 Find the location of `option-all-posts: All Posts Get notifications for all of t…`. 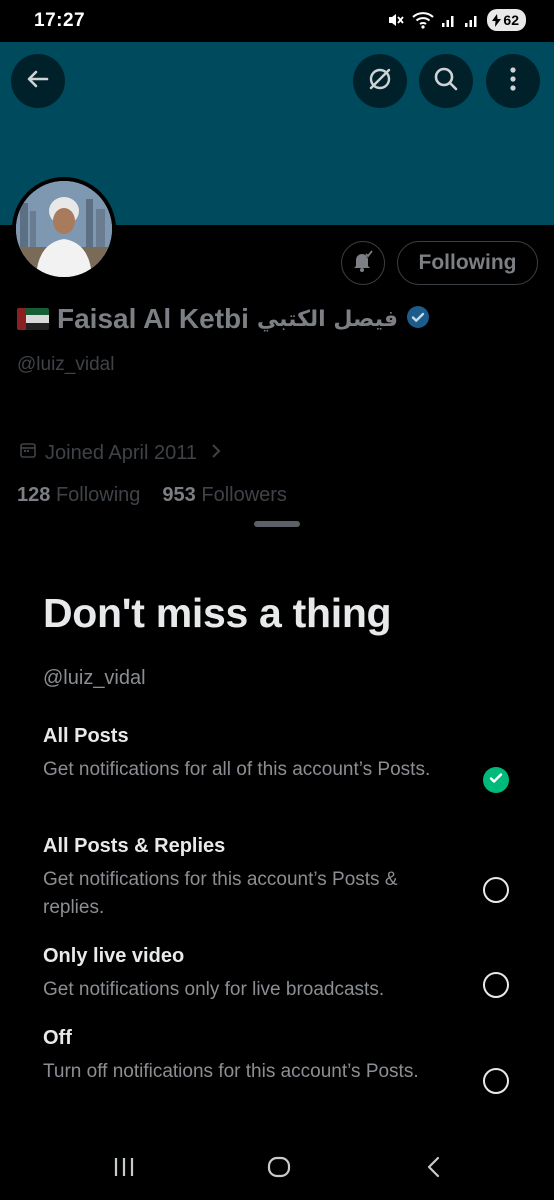

option-all-posts: All Posts Get notifications for all of t… is located at coordinates (283, 759).